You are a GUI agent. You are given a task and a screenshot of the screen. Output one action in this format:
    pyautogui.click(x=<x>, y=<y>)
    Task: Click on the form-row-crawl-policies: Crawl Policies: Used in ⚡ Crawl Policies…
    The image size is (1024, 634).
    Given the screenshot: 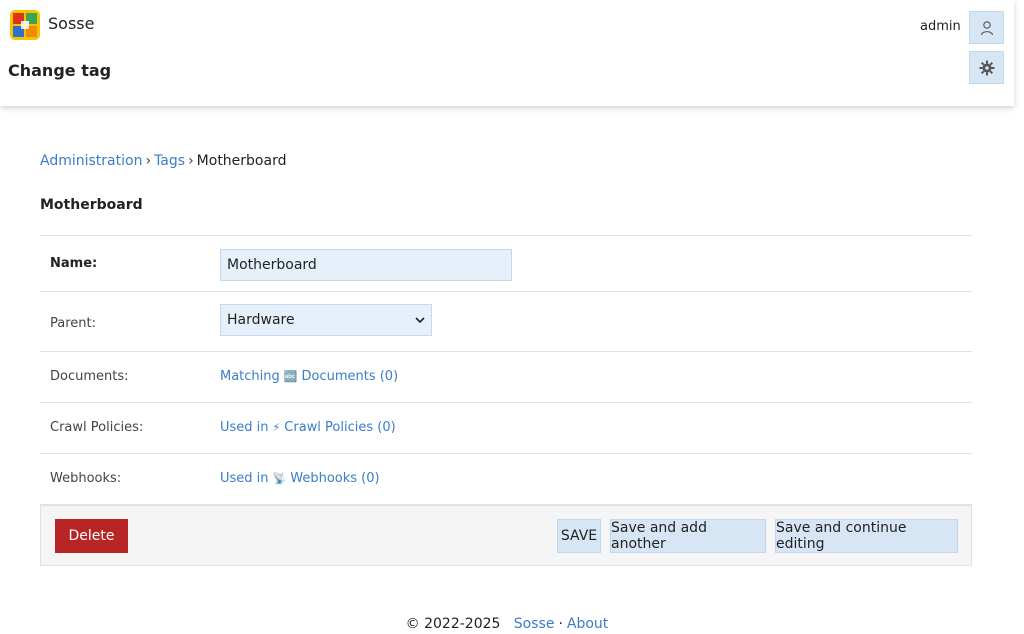 What is the action you would take?
    pyautogui.click(x=506, y=428)
    